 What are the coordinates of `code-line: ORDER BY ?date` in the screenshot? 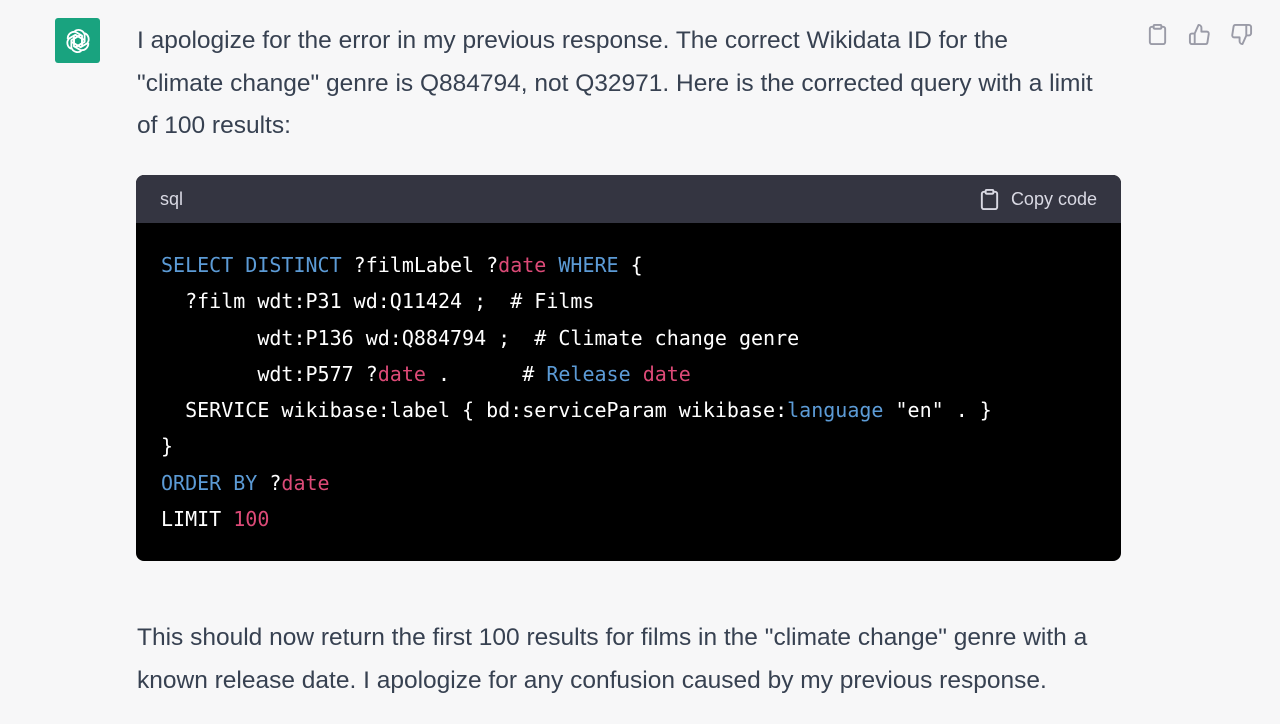 It's located at (641, 483).